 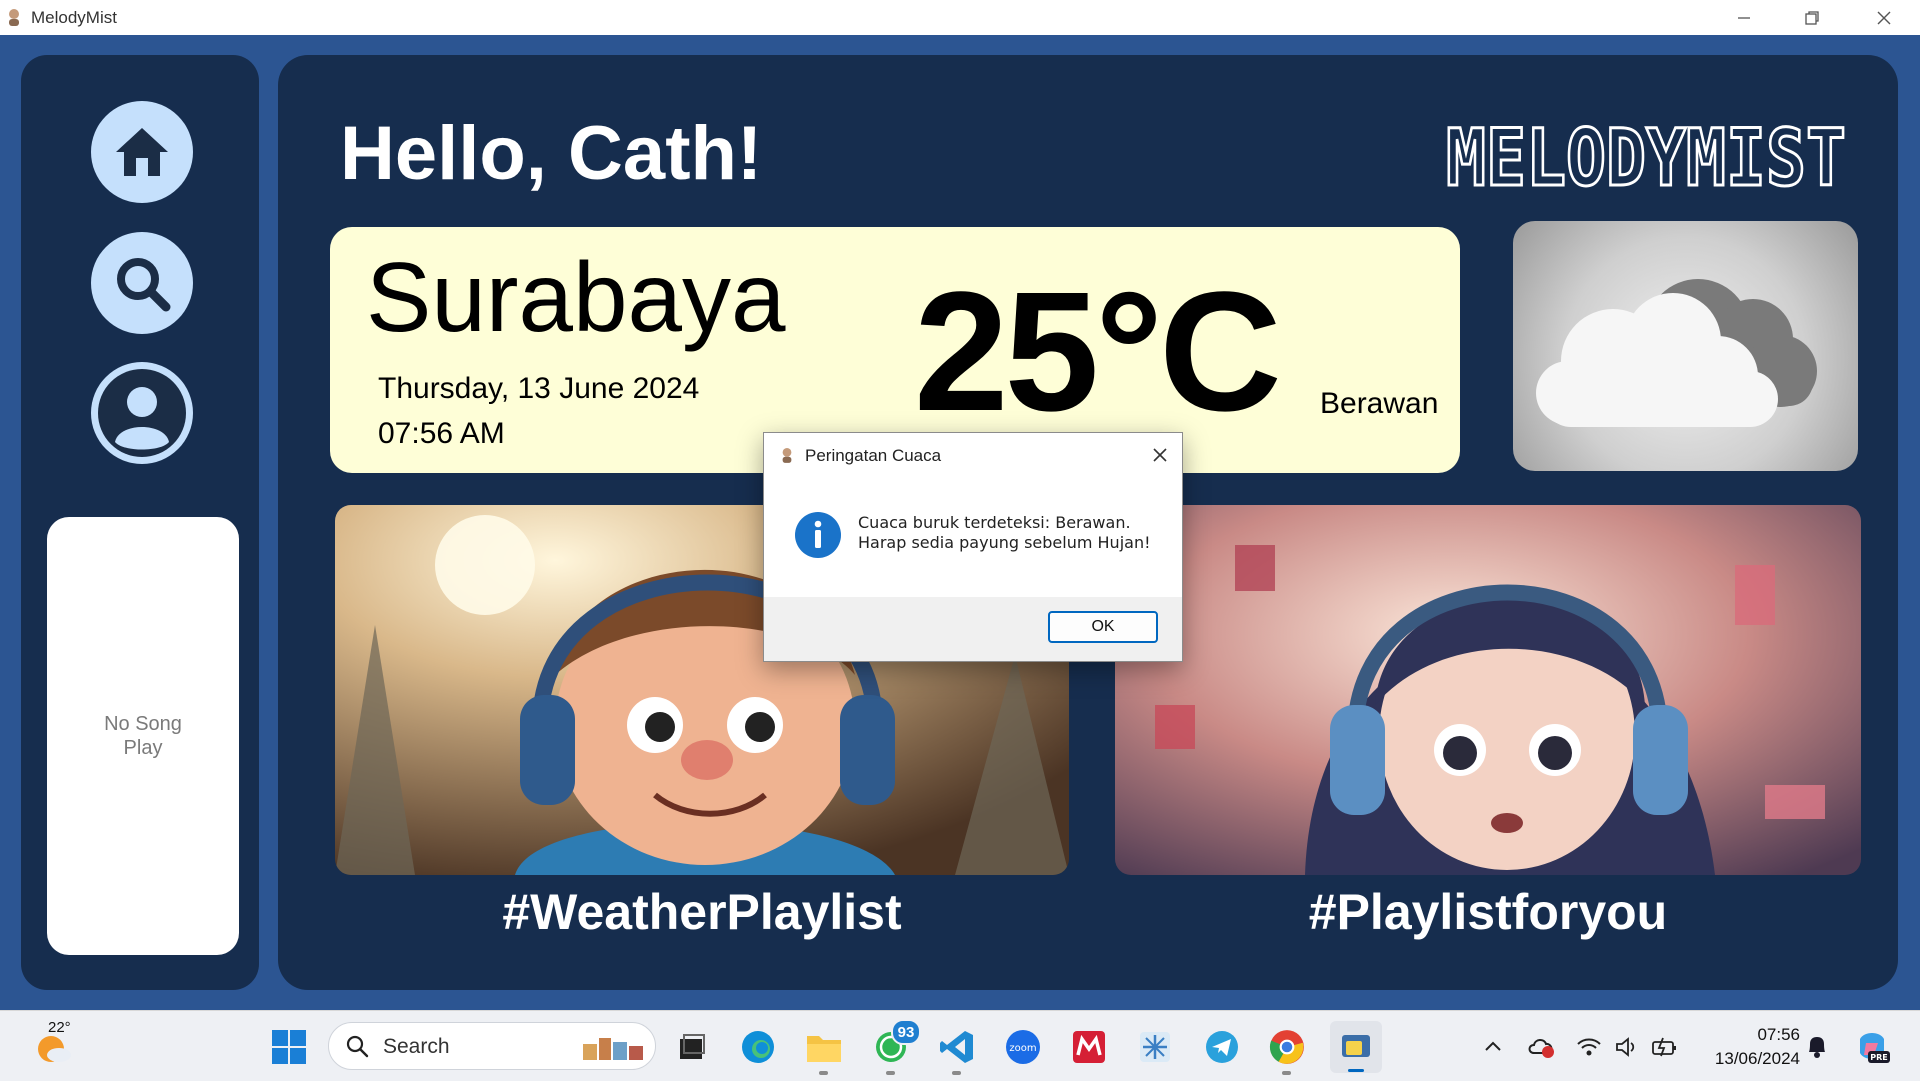 What do you see at coordinates (1488, 912) in the screenshot?
I see `playlist-for-you-label: #Playlistforyou` at bounding box center [1488, 912].